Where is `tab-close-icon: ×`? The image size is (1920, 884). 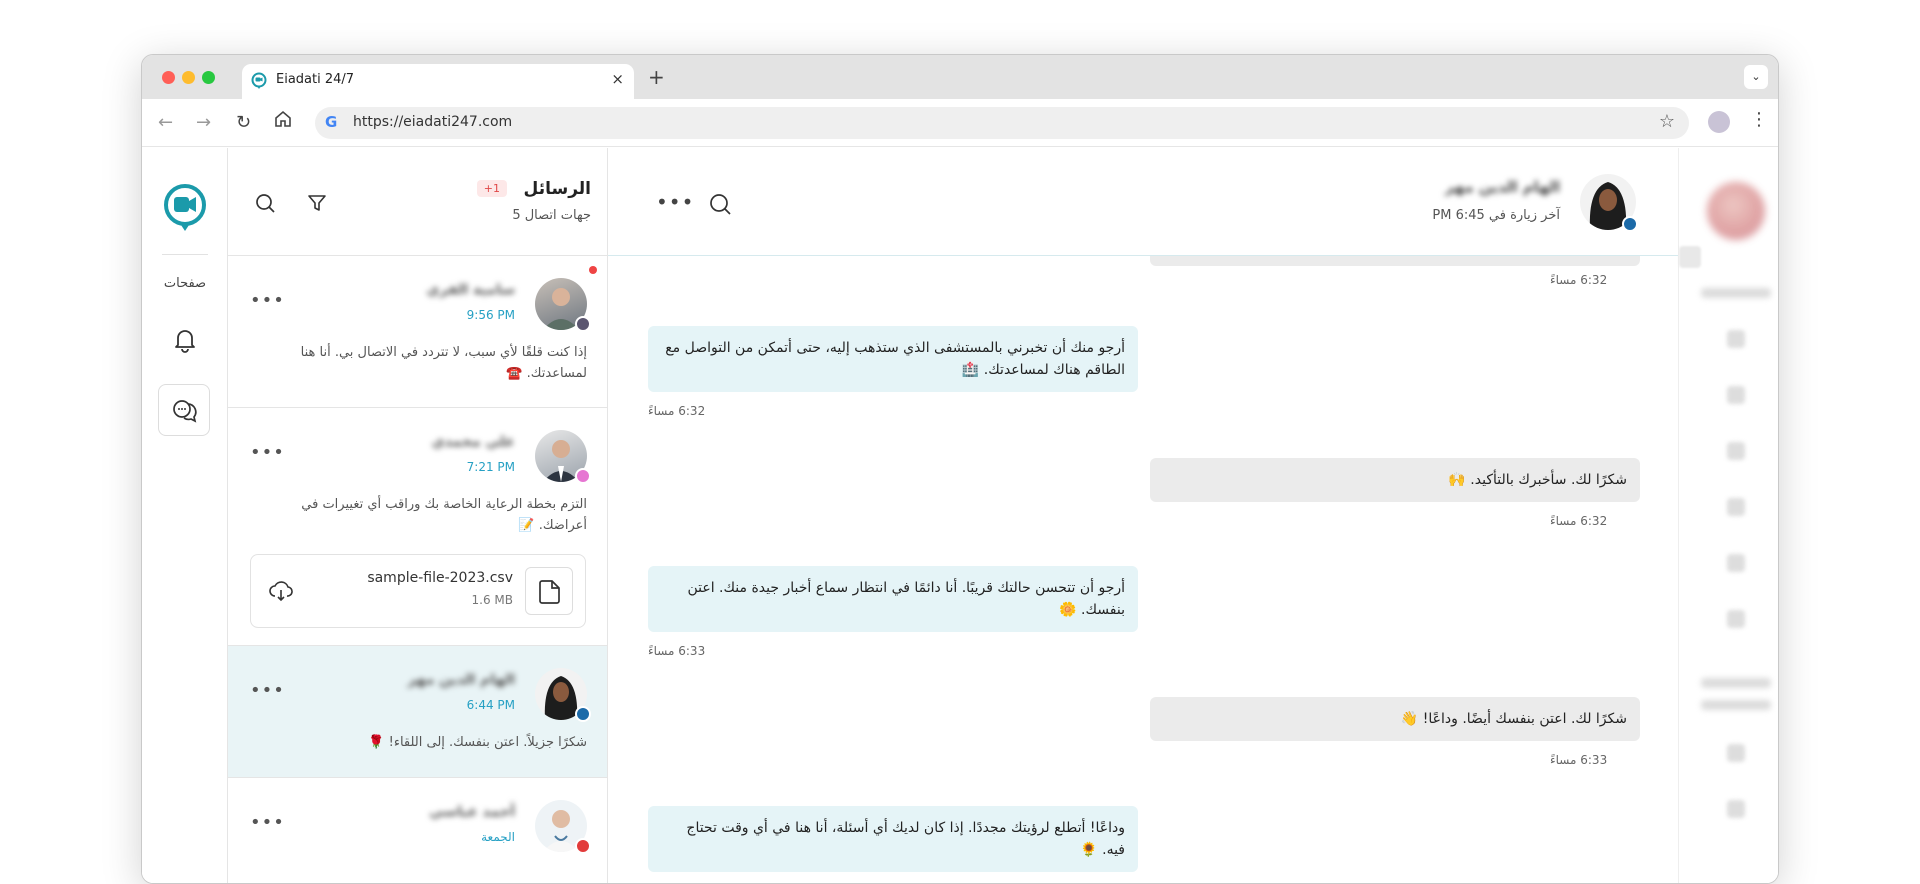 tab-close-icon: × is located at coordinates (617, 79).